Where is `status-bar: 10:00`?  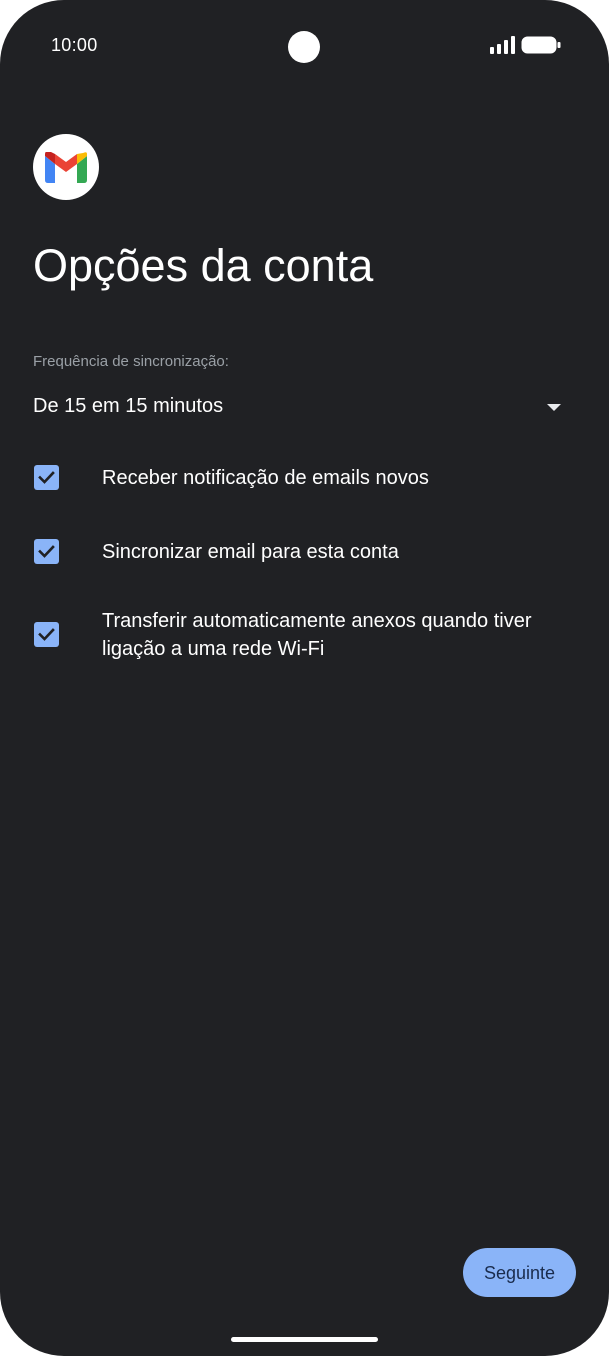
status-bar: 10:00 is located at coordinates (304, 46).